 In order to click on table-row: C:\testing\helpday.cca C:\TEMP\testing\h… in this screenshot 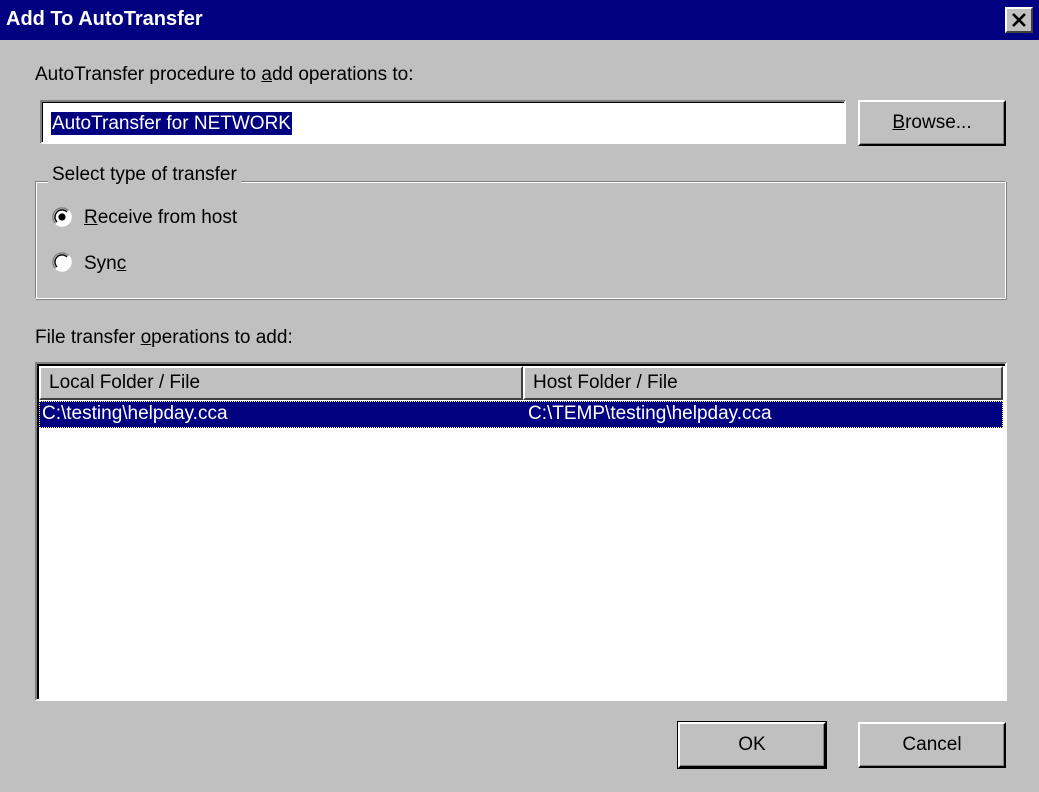, I will do `click(521, 414)`.